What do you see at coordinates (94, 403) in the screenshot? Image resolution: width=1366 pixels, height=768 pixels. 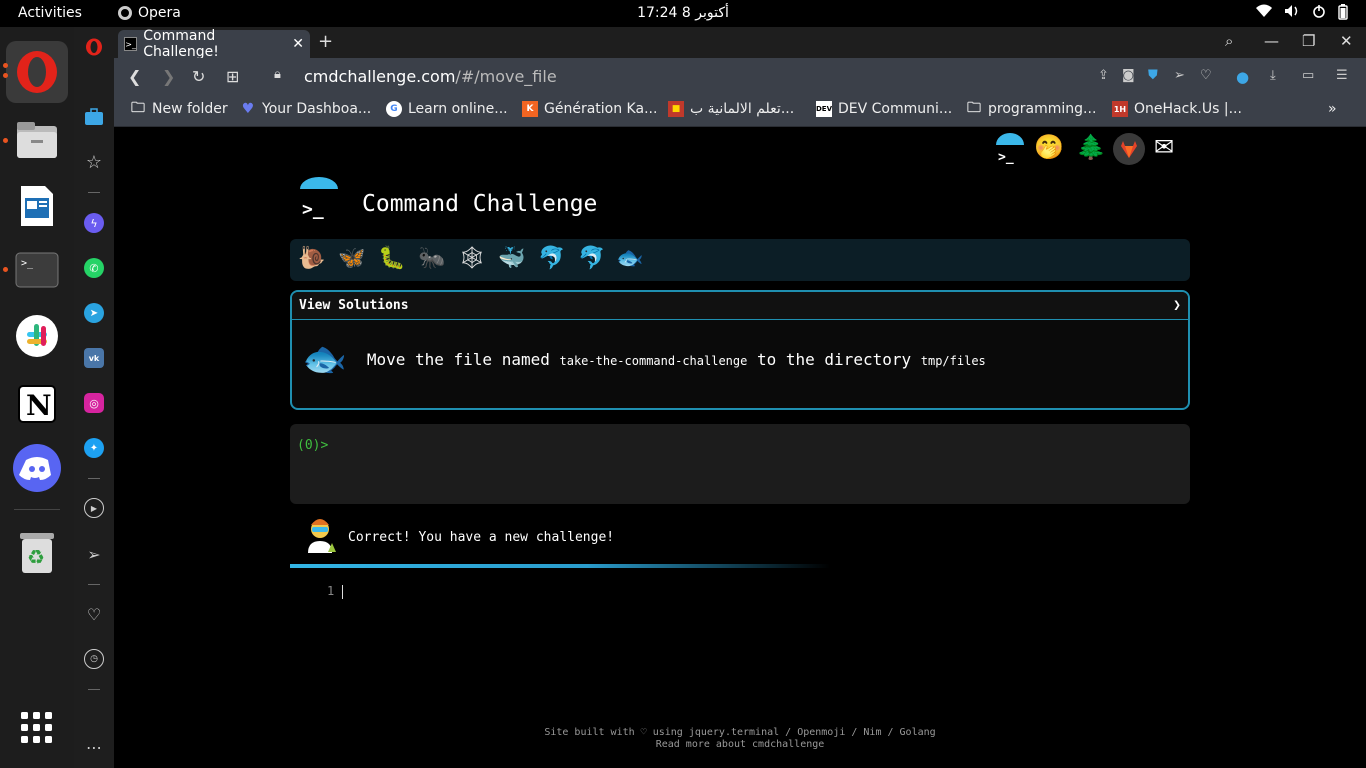 I see `instagram-icon: ◎` at bounding box center [94, 403].